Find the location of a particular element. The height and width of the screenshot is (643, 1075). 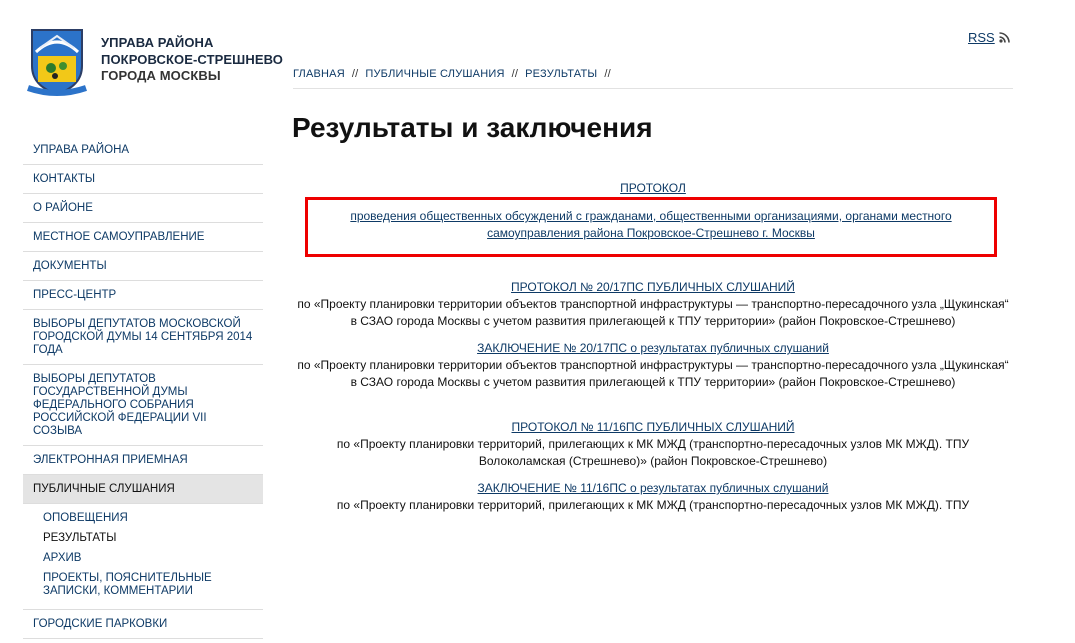

sidebar-subitem-archive: АРХИВ is located at coordinates (153, 558).